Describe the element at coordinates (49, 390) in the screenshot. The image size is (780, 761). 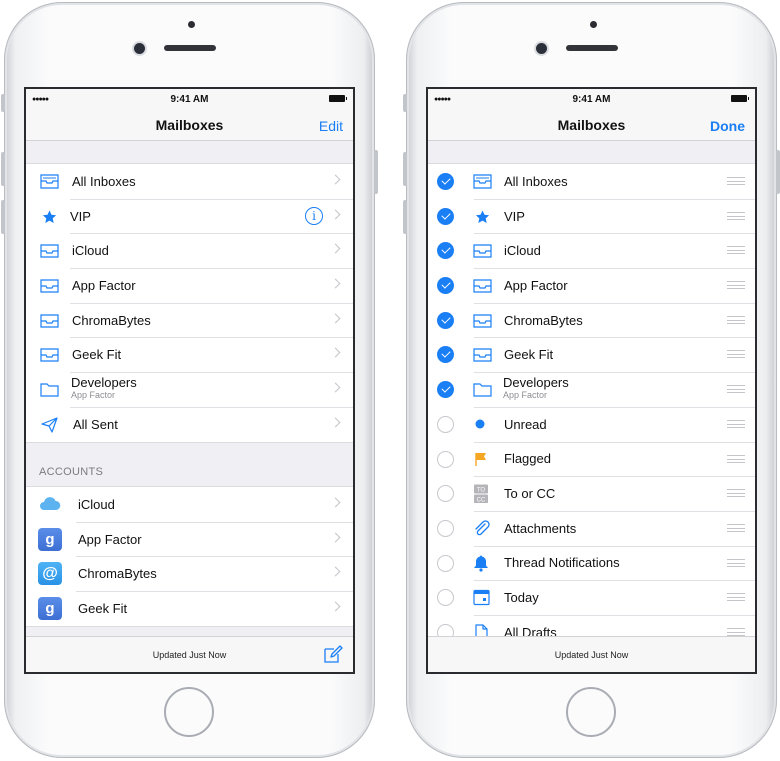
I see `folder-icon` at that location.